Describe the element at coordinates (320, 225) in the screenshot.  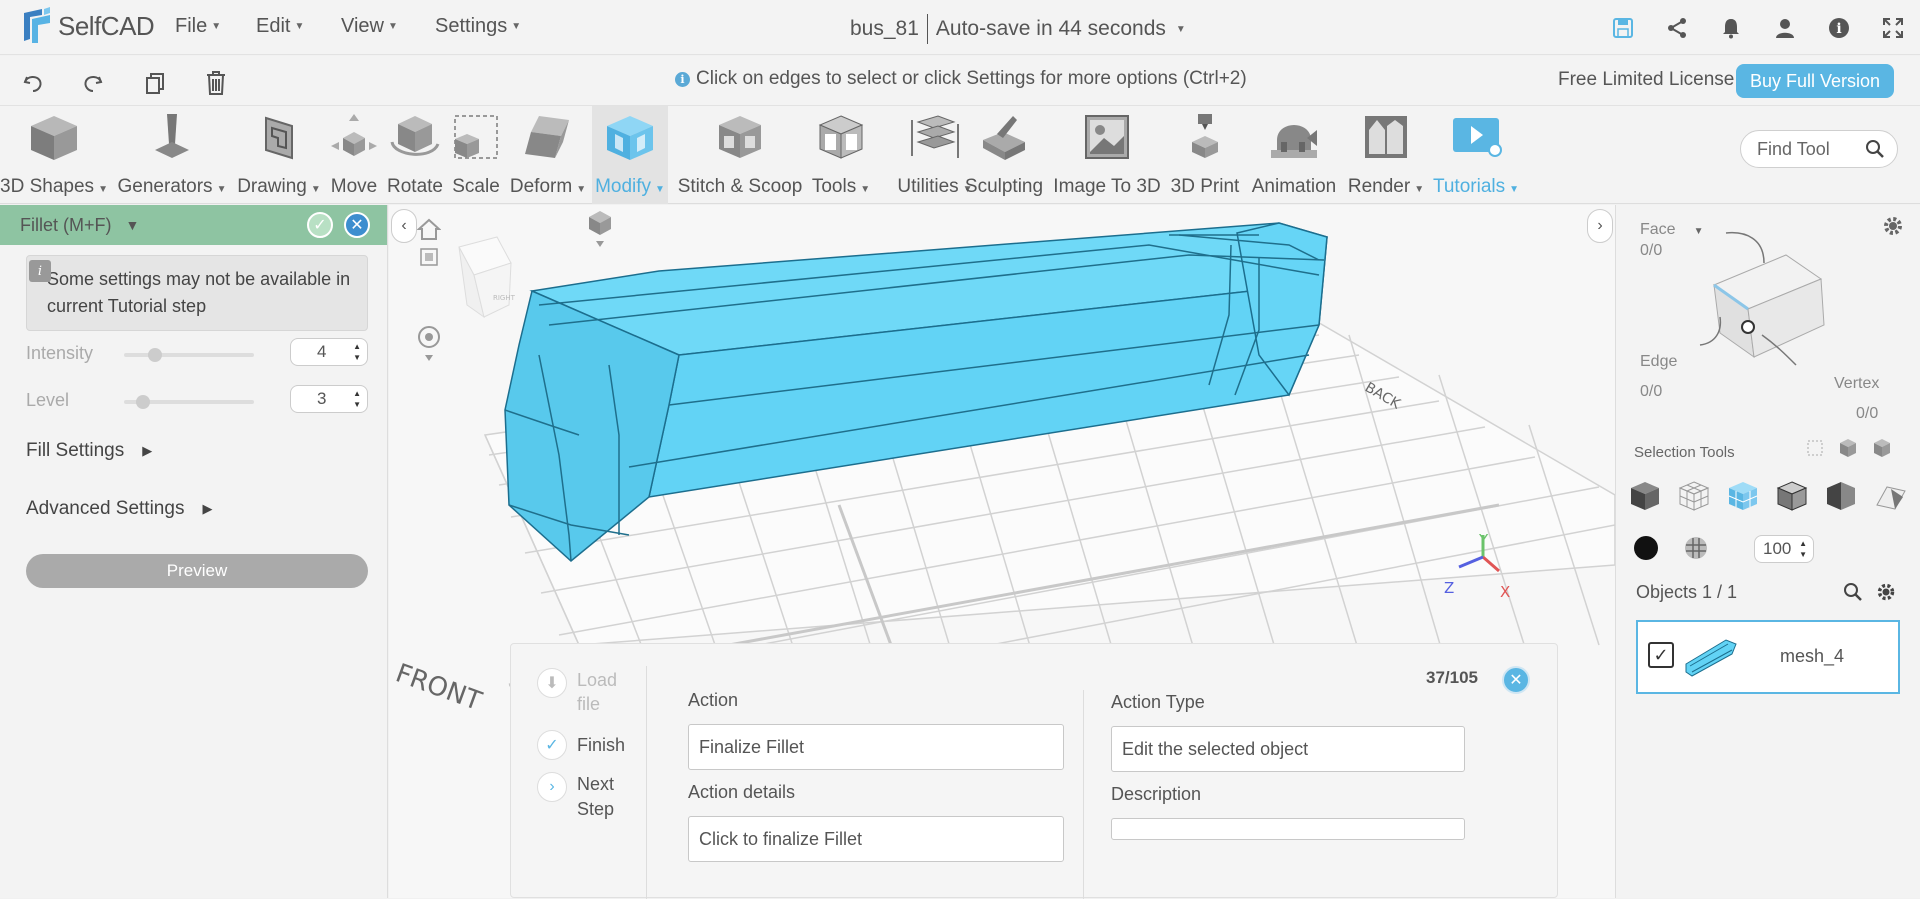
I see `confirm-button: ✓` at that location.